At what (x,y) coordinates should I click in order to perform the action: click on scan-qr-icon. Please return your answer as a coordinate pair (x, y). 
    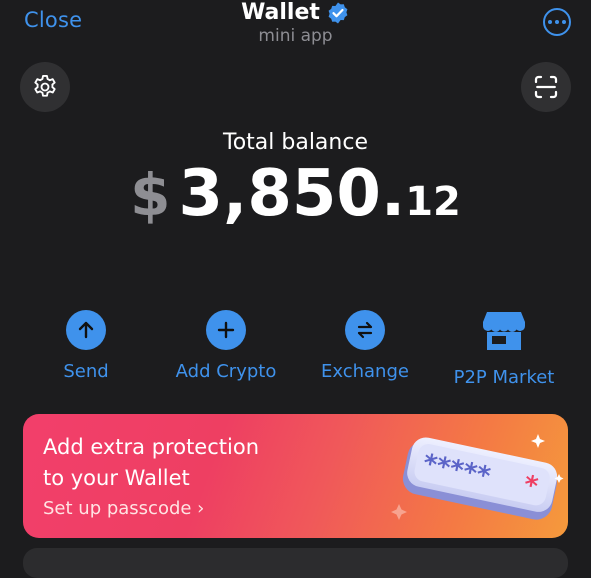
    Looking at the image, I should click on (546, 87).